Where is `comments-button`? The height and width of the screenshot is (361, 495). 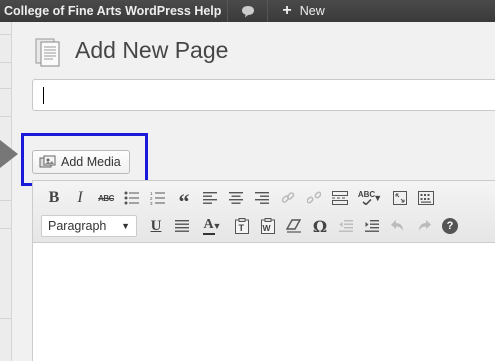
comments-button is located at coordinates (248, 11).